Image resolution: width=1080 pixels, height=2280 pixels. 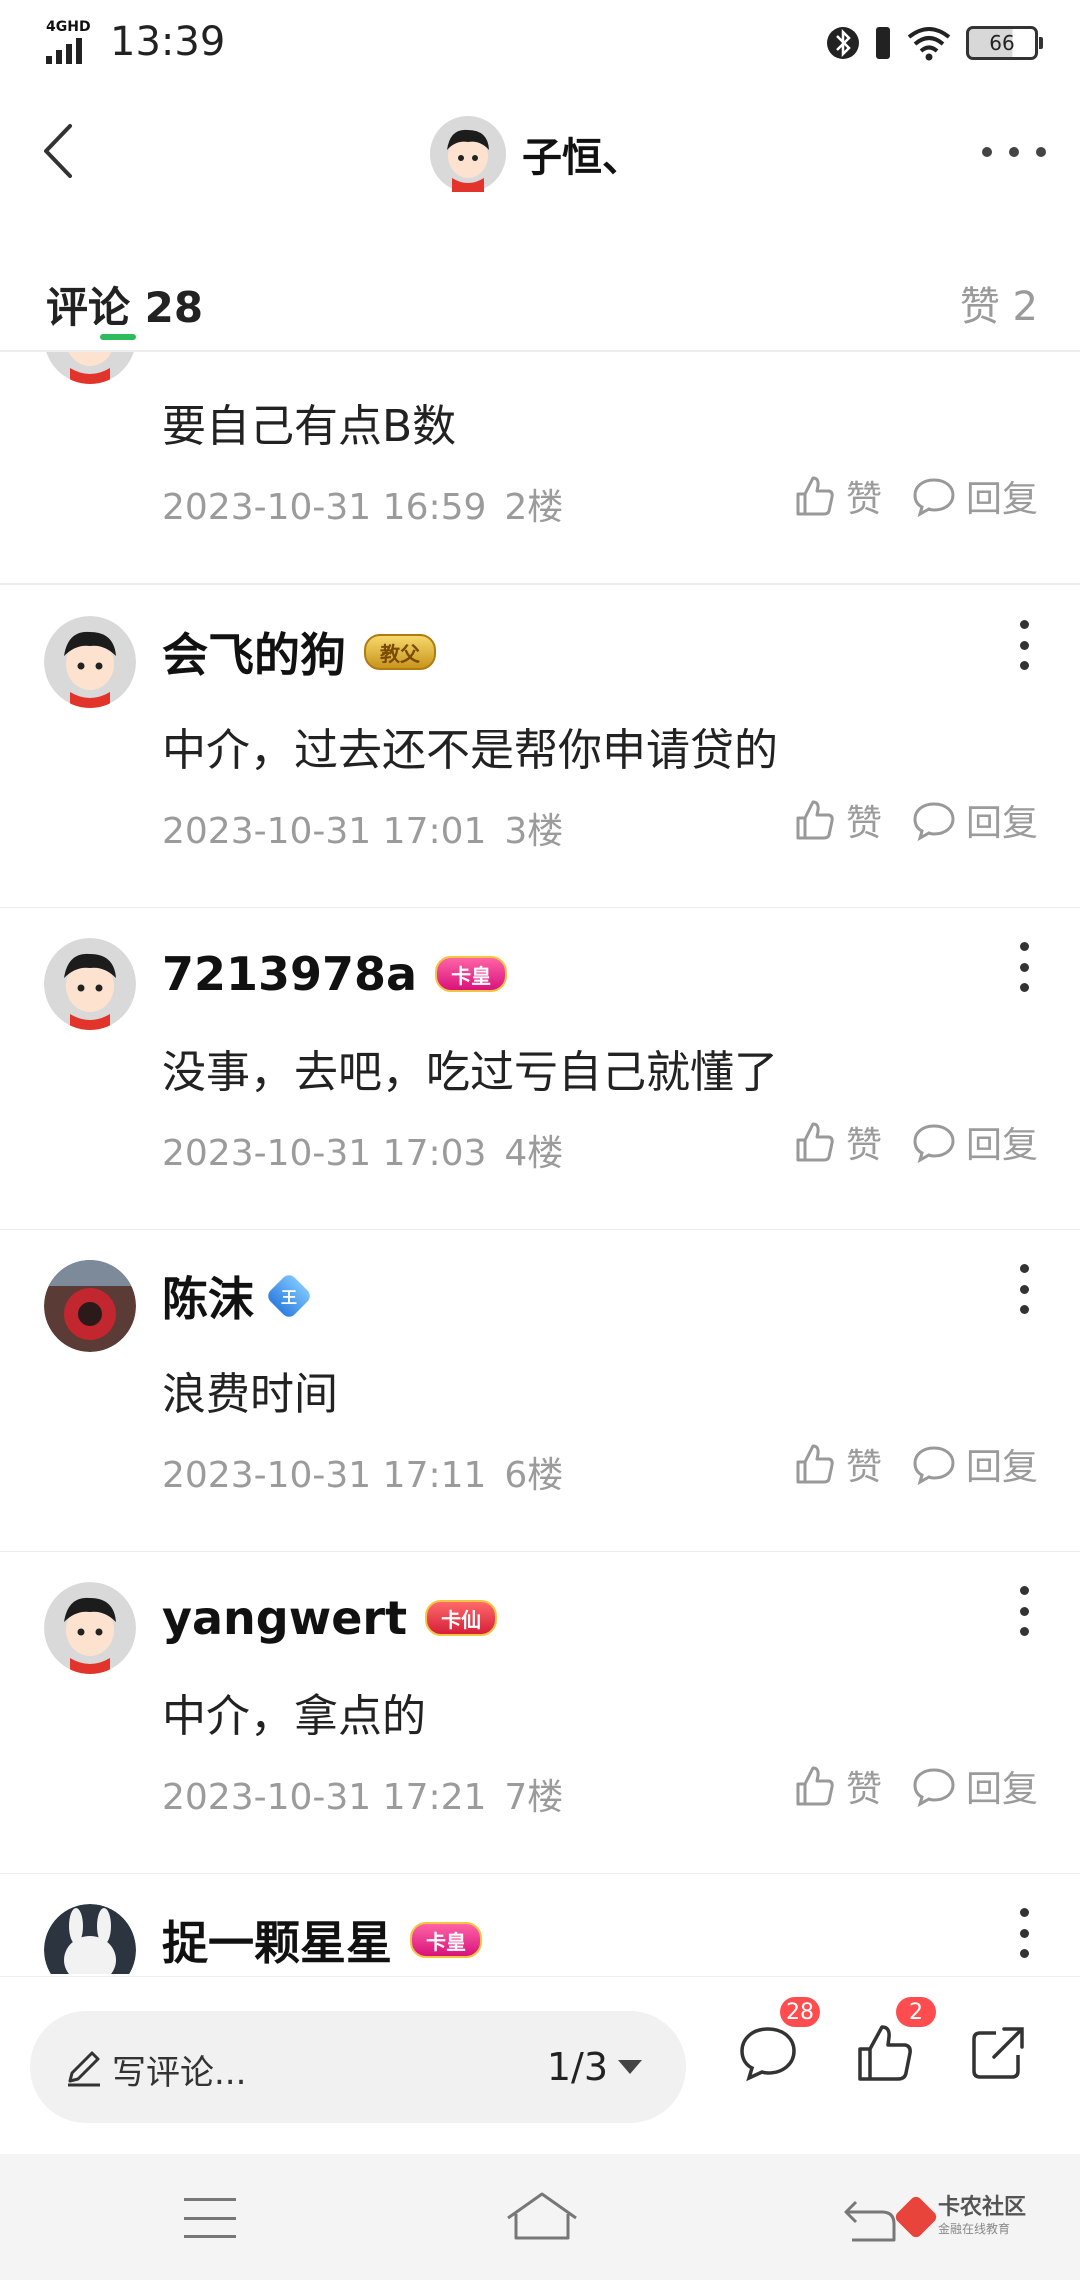 I want to click on comments-button: 28, so click(x=778, y=2041).